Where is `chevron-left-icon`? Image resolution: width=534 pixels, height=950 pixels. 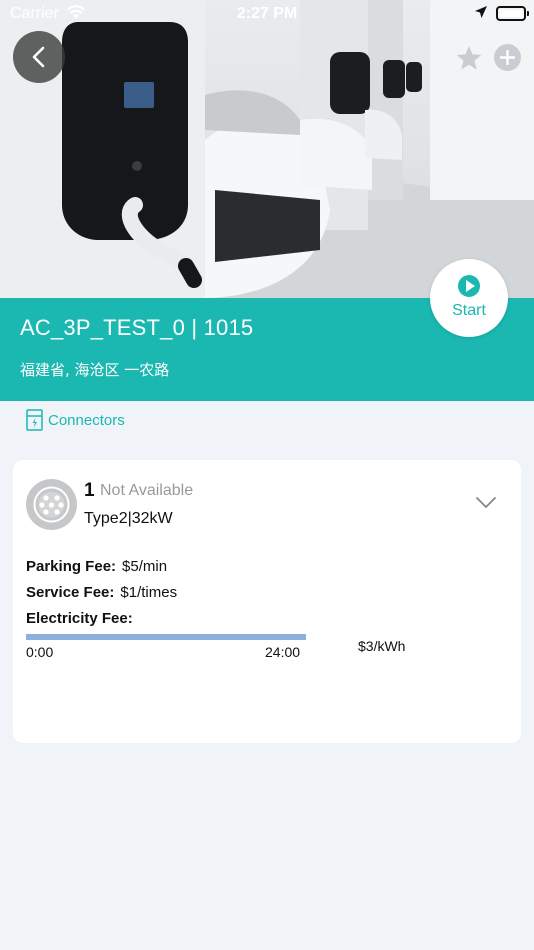
chevron-left-icon is located at coordinates (38, 57).